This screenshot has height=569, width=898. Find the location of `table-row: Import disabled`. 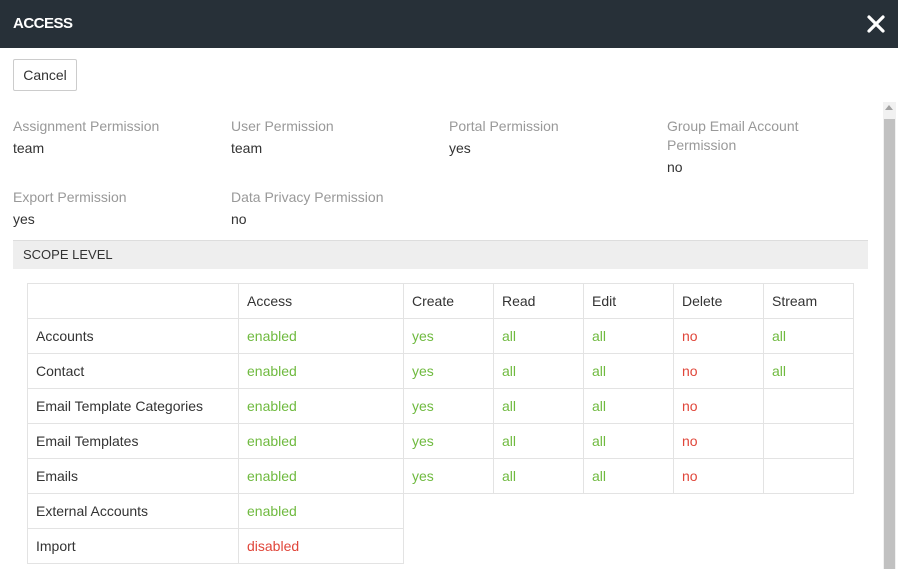

table-row: Import disabled is located at coordinates (440, 546).